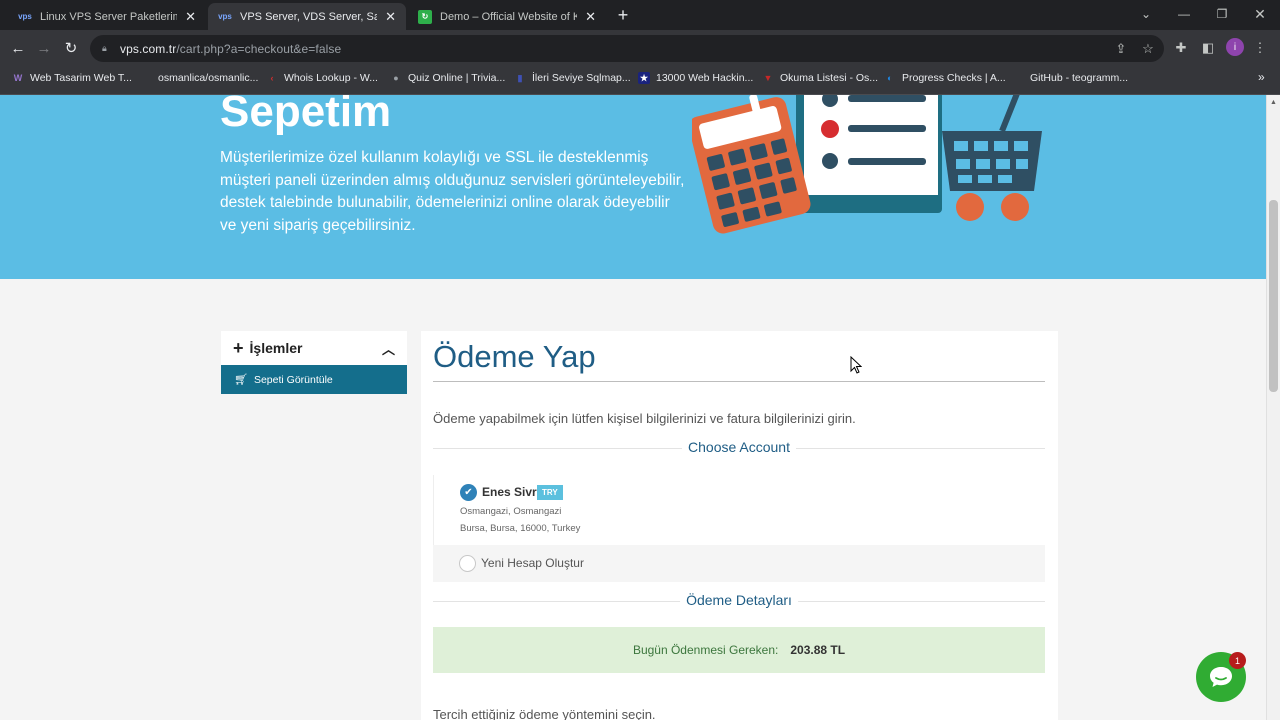 Image resolution: width=1280 pixels, height=720 pixels. Describe the element at coordinates (230, 49) in the screenshot. I see `url-text: vps.com.tr/cart.php?a=checkout&e=false` at that location.